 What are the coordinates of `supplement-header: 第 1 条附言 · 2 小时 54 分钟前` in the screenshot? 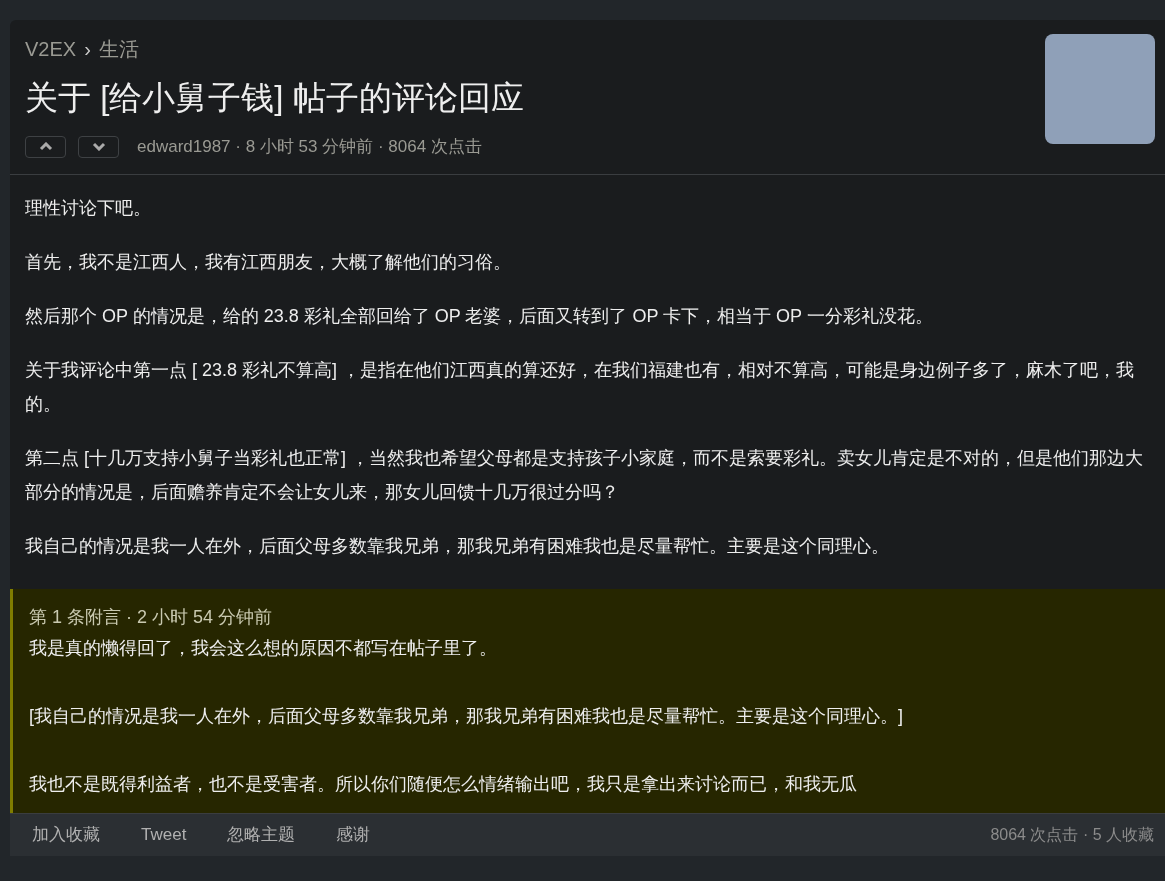 It's located at (151, 617).